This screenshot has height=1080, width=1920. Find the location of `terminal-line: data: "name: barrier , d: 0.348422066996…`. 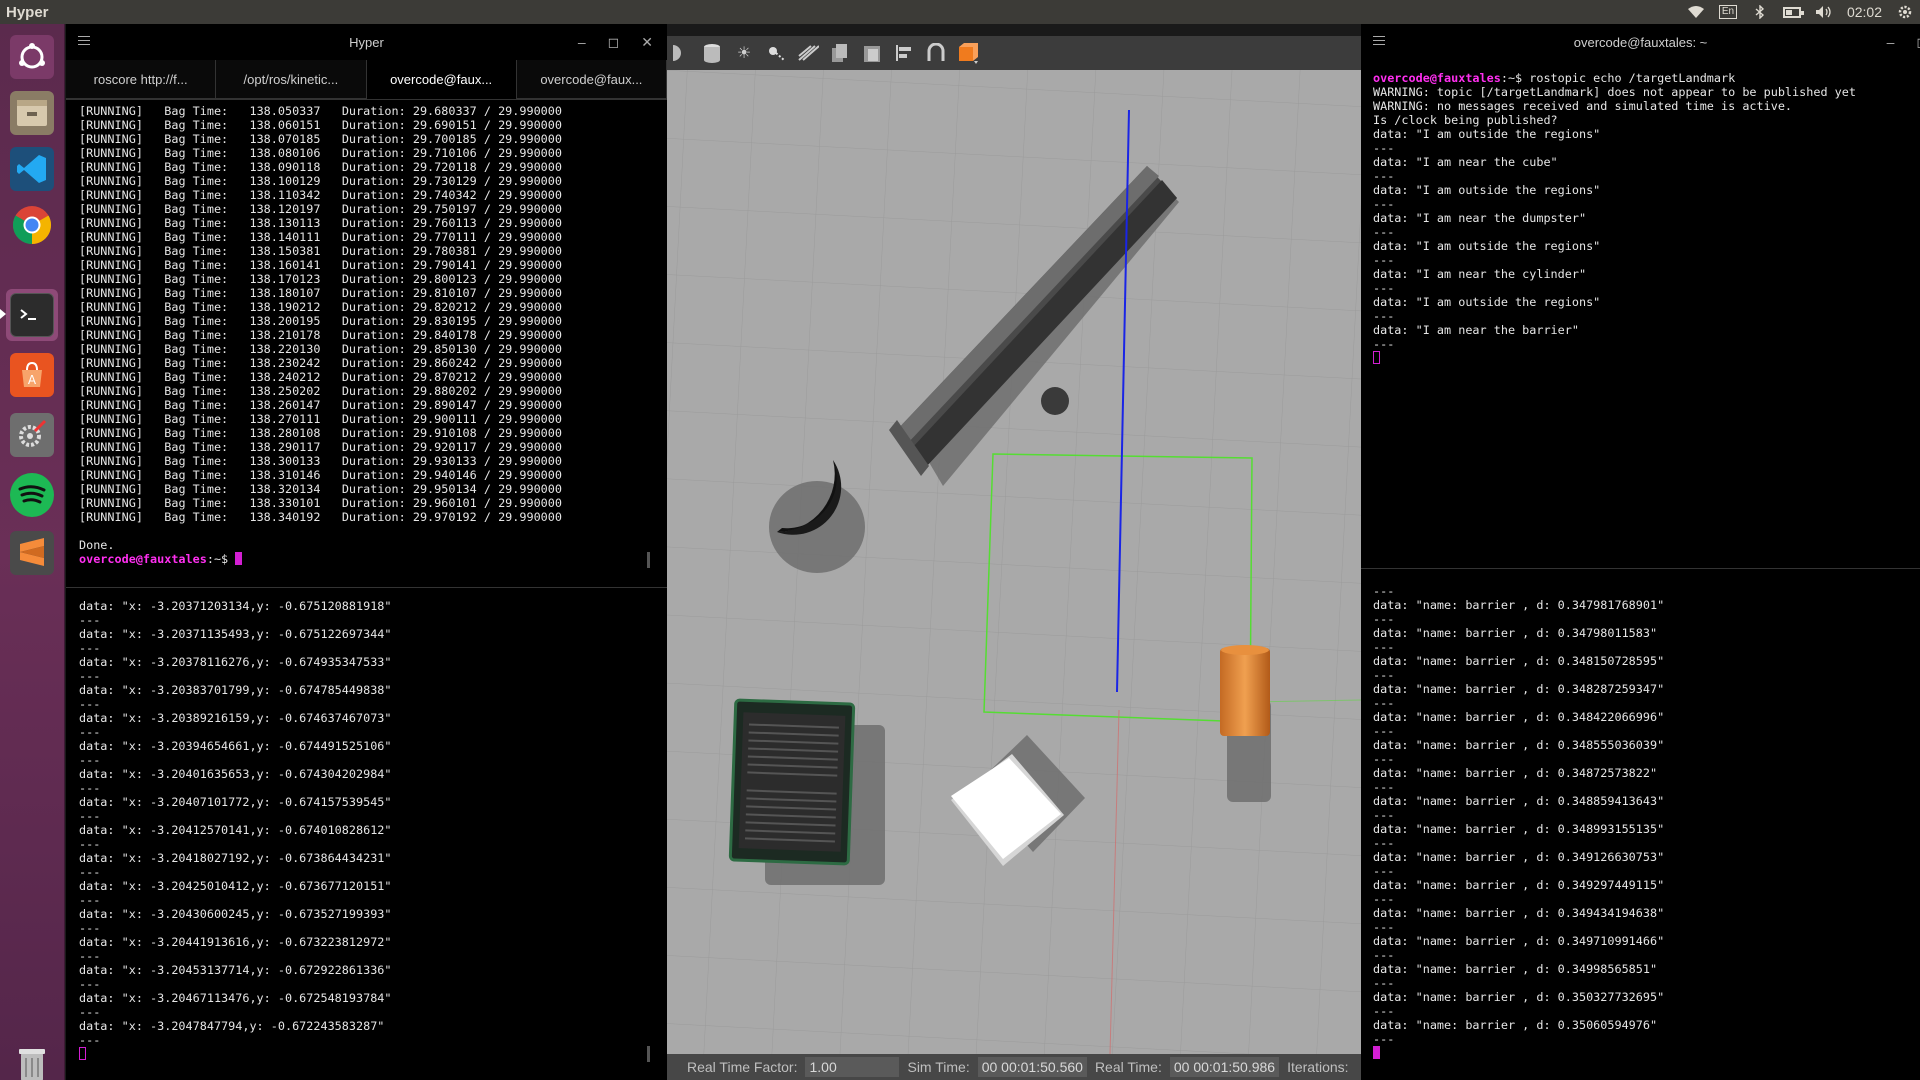

terminal-line: data: "name: barrier , d: 0.348422066996… is located at coordinates (1519, 717).